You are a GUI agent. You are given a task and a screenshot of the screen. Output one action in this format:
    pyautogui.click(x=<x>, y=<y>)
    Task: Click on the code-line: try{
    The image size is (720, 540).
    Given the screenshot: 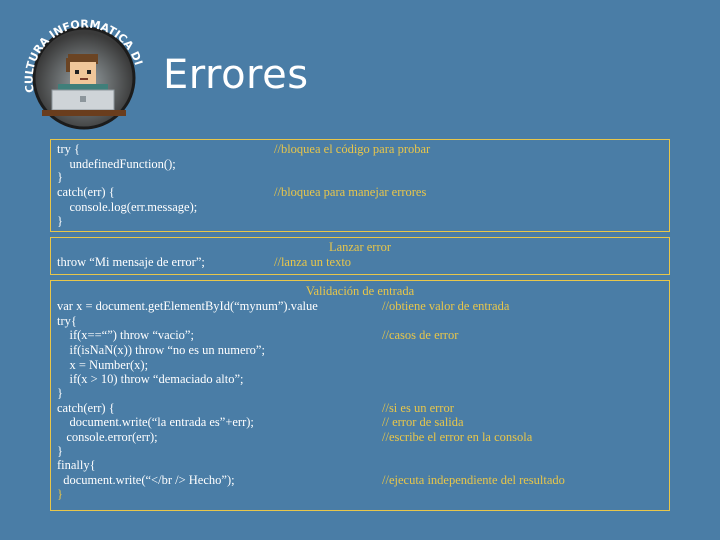 What is the action you would take?
    pyautogui.click(x=67, y=321)
    